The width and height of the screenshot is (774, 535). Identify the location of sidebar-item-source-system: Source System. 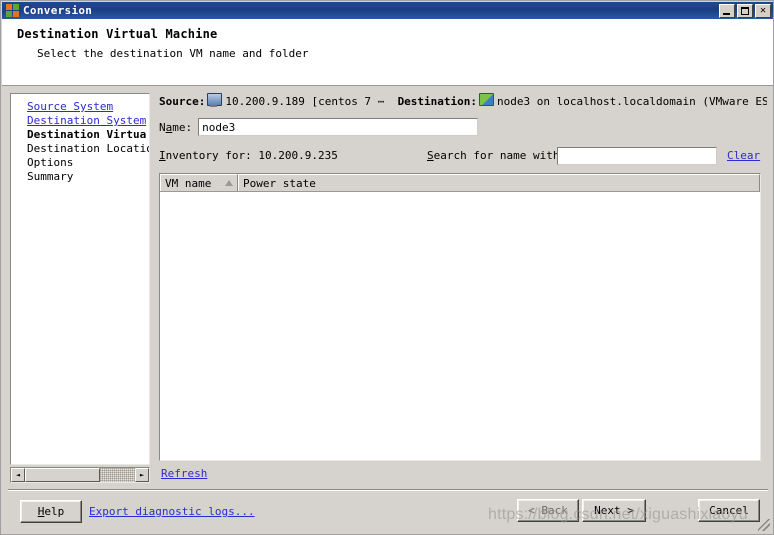
(80, 107).